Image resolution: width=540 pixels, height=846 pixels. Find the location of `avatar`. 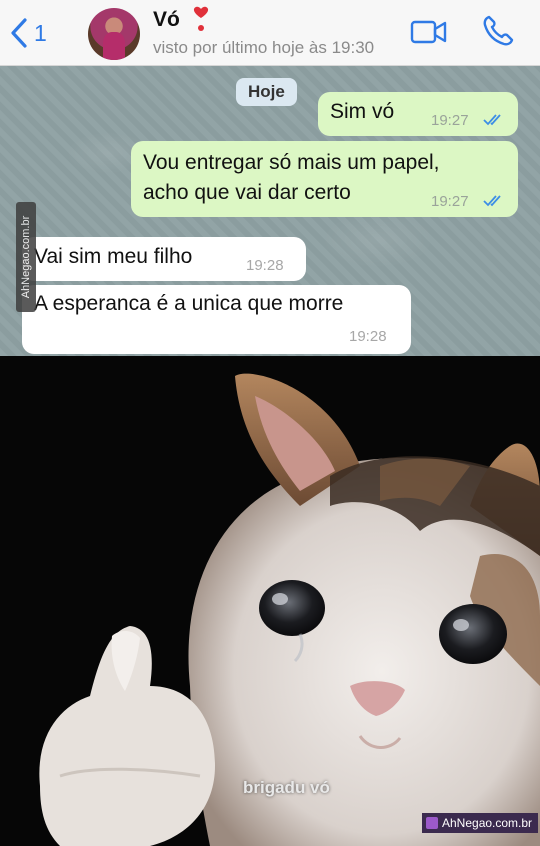

avatar is located at coordinates (114, 34).